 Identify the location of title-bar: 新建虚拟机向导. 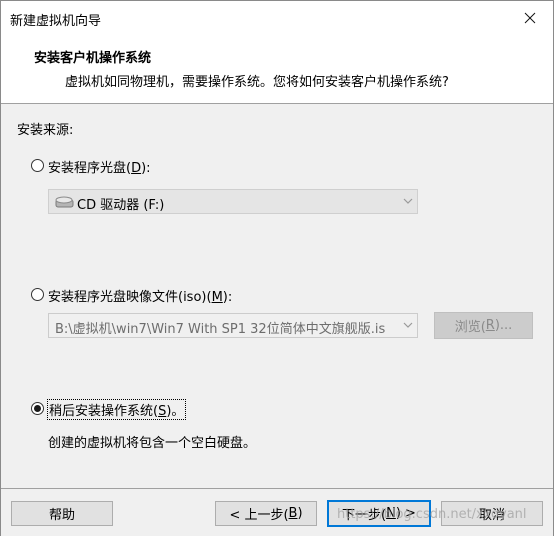
(277, 18).